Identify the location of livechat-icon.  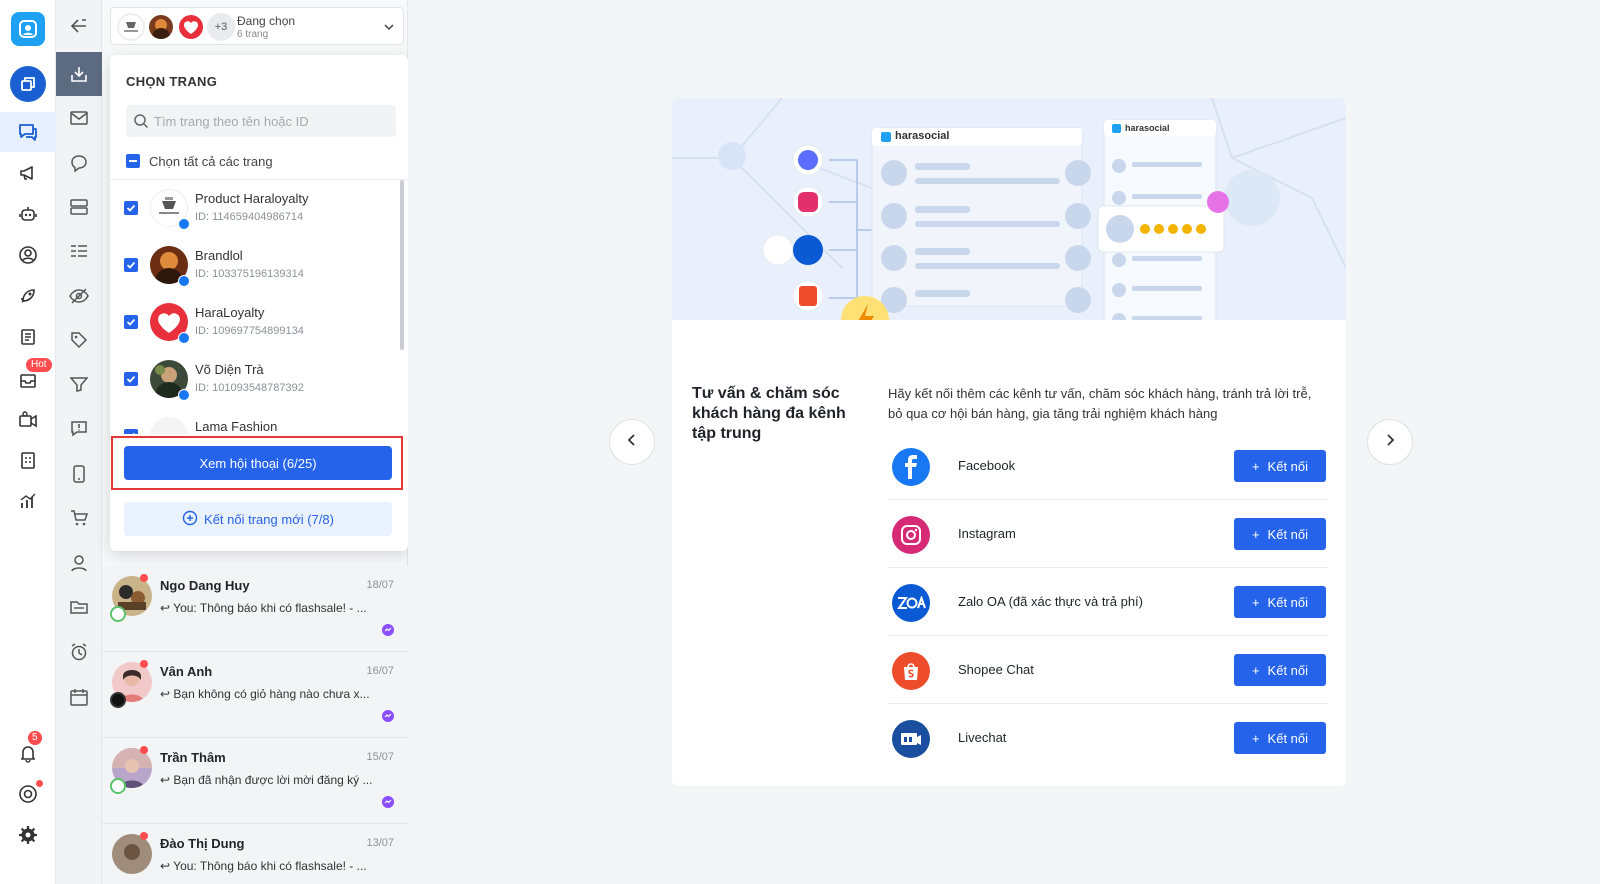
(911, 739).